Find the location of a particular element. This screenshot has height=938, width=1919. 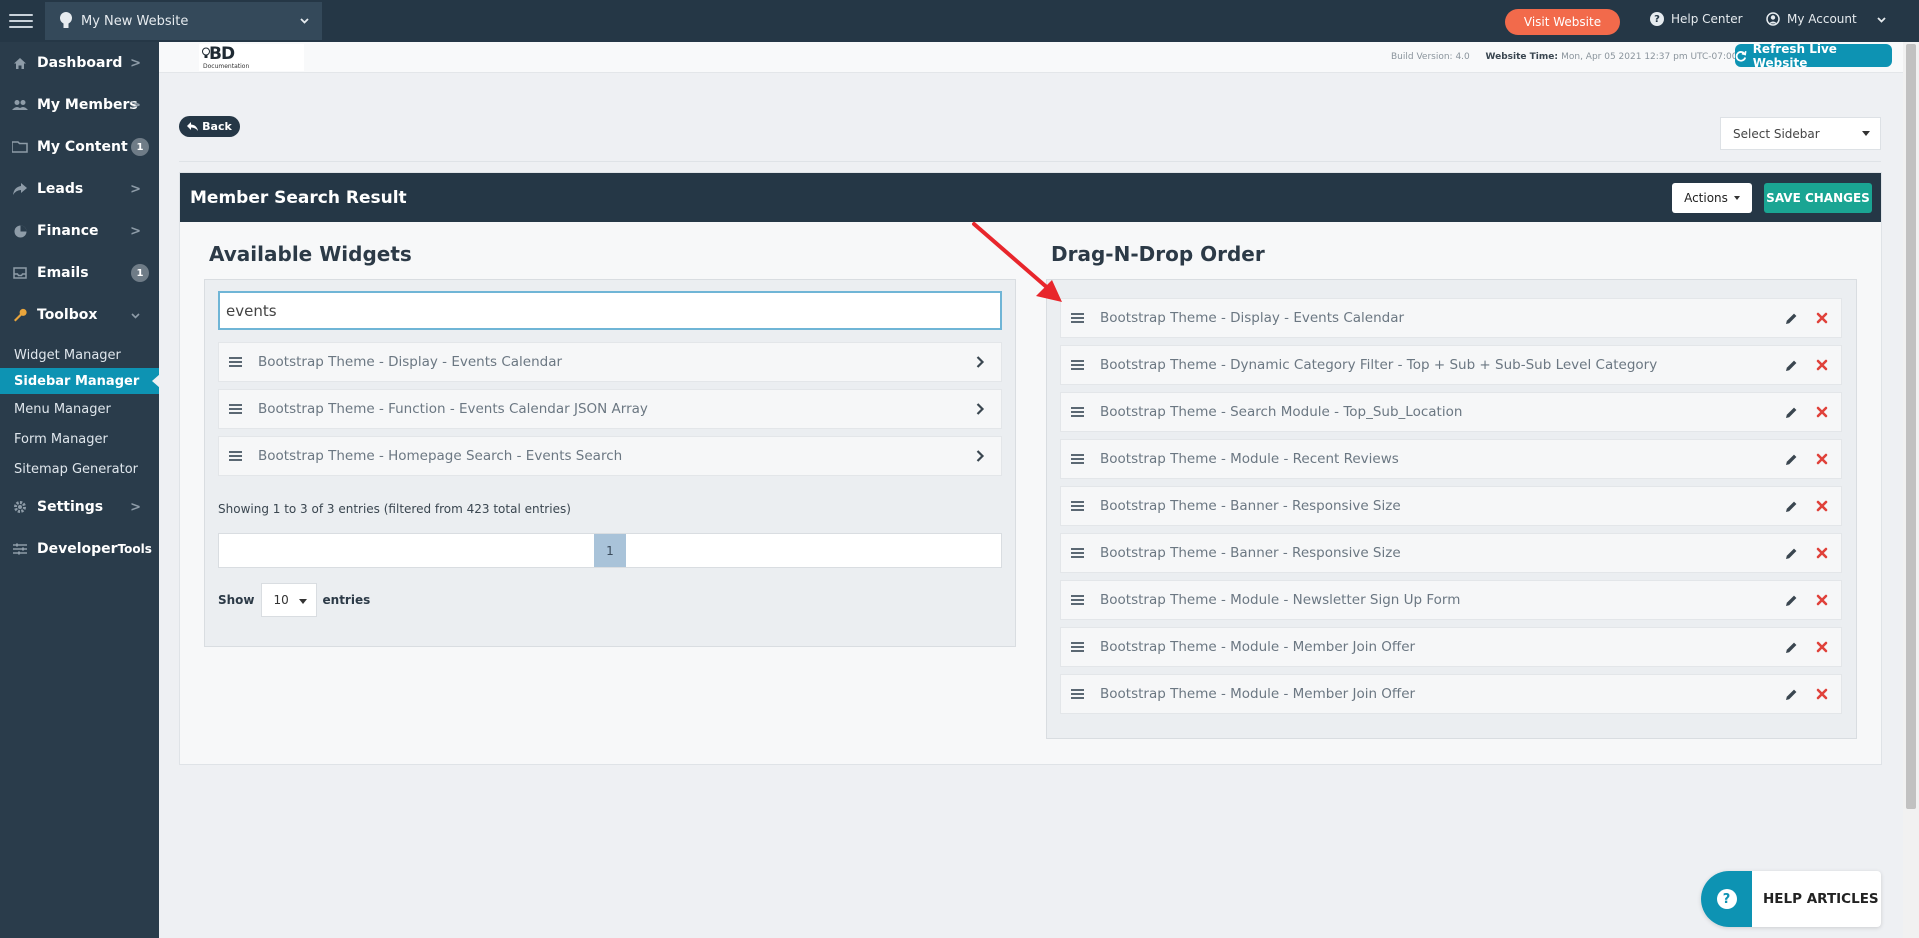

sidebar-item-label: Developer is located at coordinates (77, 549).